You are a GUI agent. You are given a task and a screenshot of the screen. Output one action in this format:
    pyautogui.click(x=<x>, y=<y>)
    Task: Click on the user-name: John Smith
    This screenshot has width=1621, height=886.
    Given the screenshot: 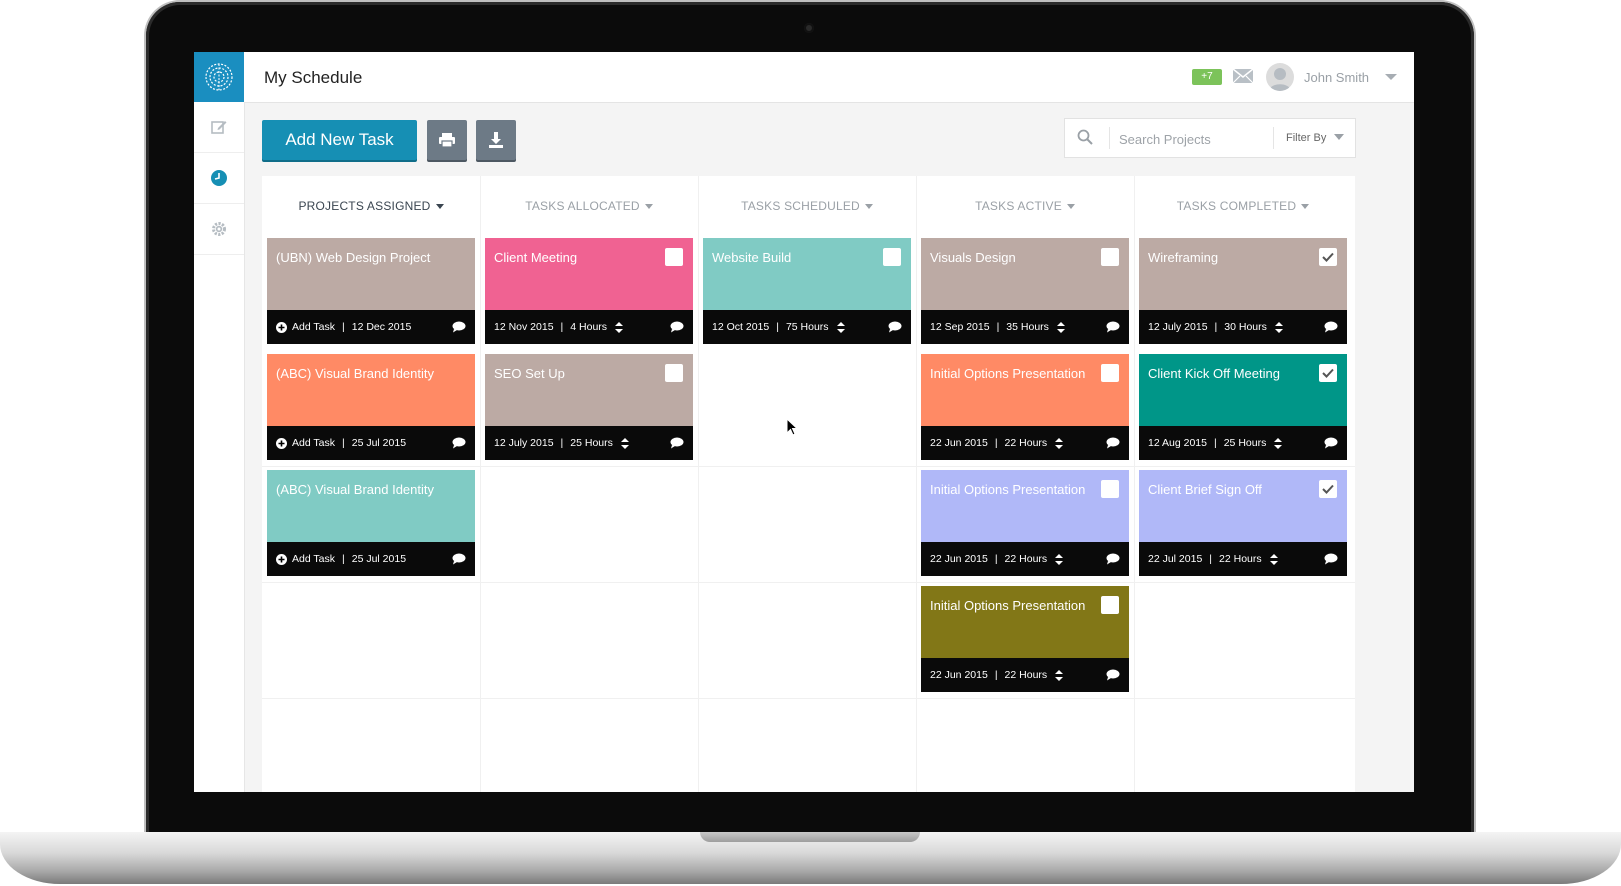 What is the action you would take?
    pyautogui.click(x=1336, y=77)
    